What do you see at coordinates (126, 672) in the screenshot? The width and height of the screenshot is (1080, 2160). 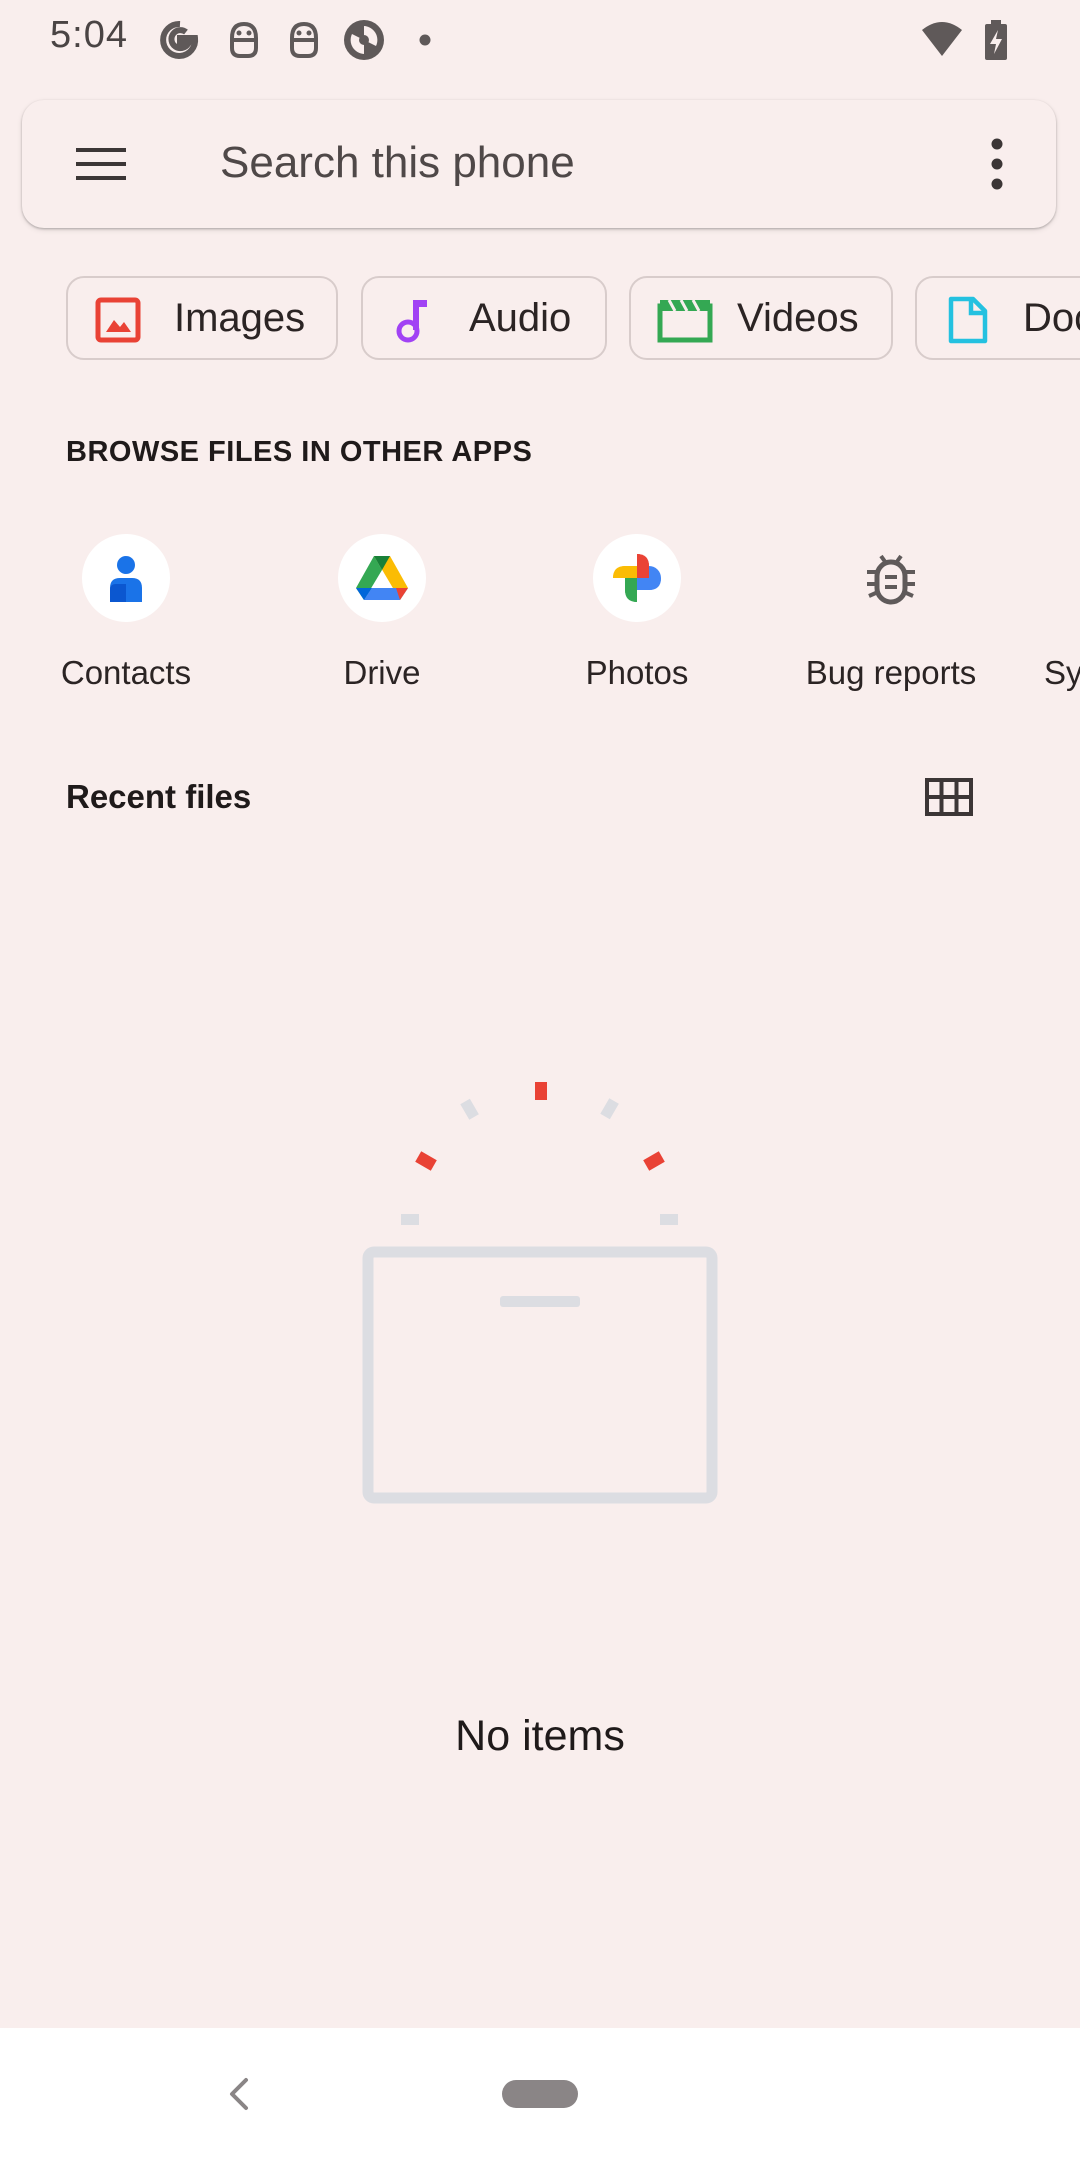 I see `contacts-label: Contacts` at bounding box center [126, 672].